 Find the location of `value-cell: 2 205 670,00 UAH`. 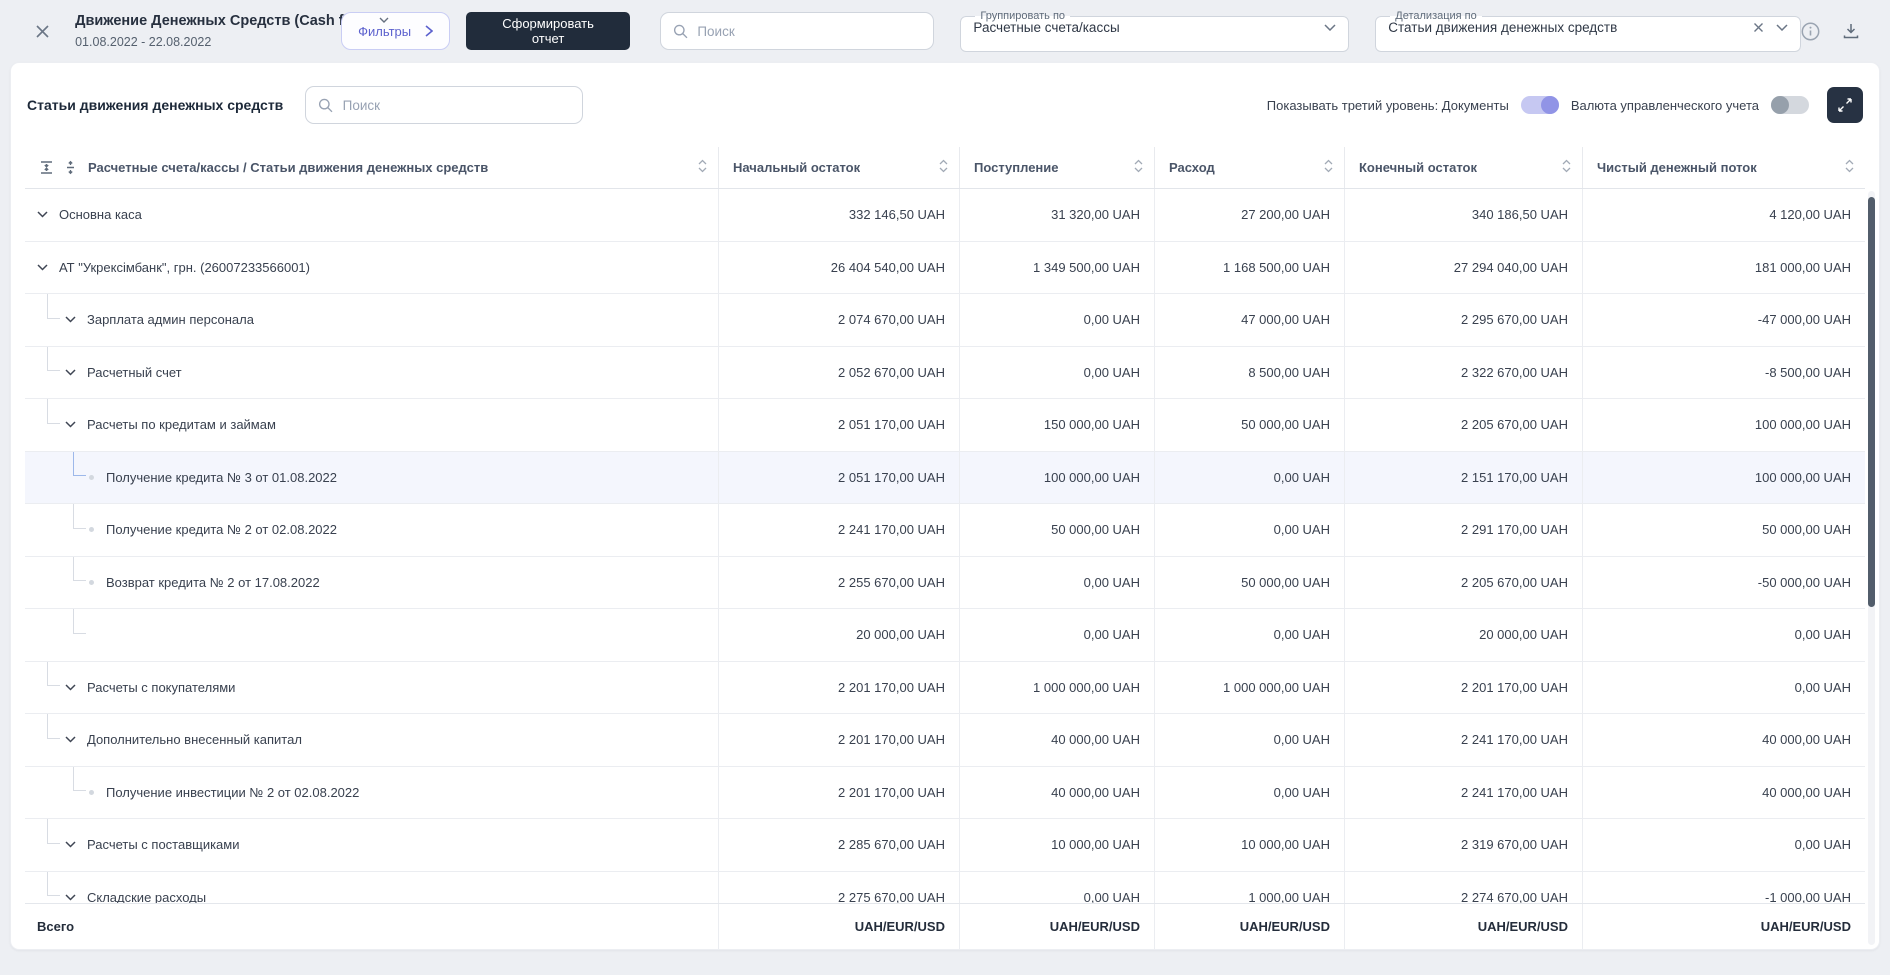

value-cell: 2 205 670,00 UAH is located at coordinates (1463, 582).